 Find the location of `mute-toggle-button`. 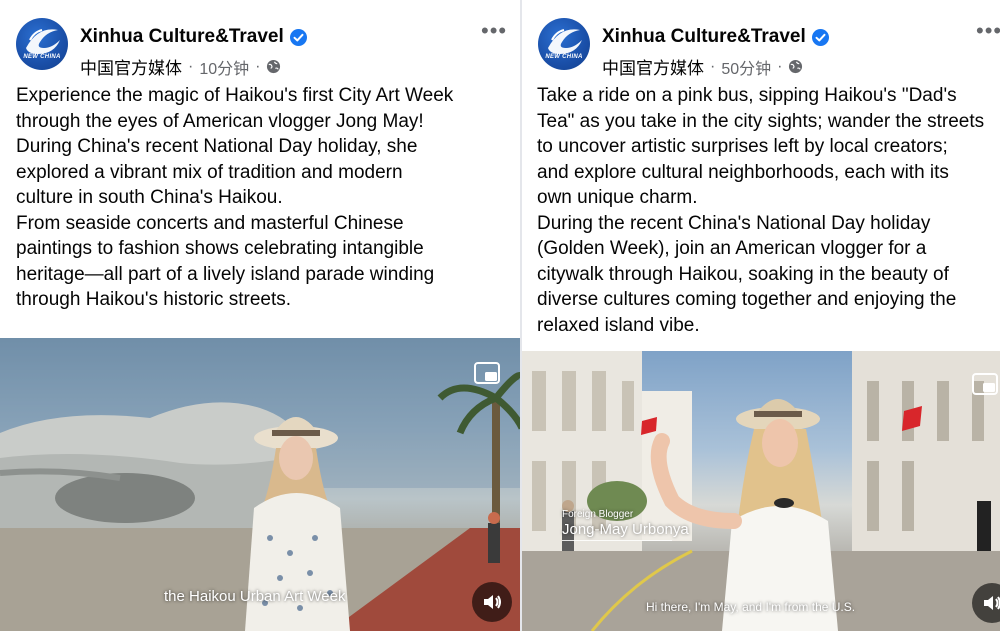

mute-toggle-button is located at coordinates (492, 602).